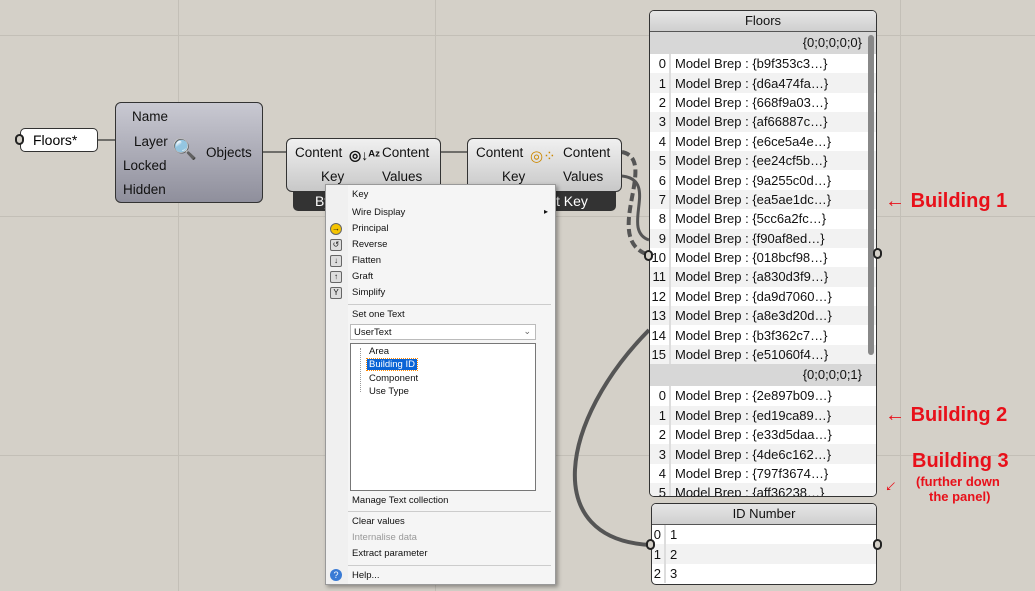 This screenshot has width=1035, height=591. What do you see at coordinates (946, 201) in the screenshot?
I see `annotation-building-1: ← Building 1` at bounding box center [946, 201].